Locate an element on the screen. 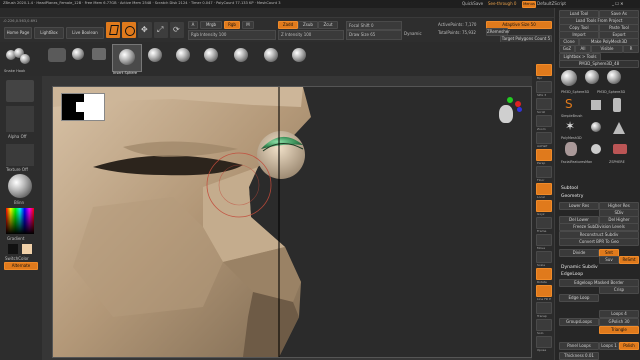 The image size is (640, 360). seethrough-slider: See-through 0 is located at coordinates (502, 3).